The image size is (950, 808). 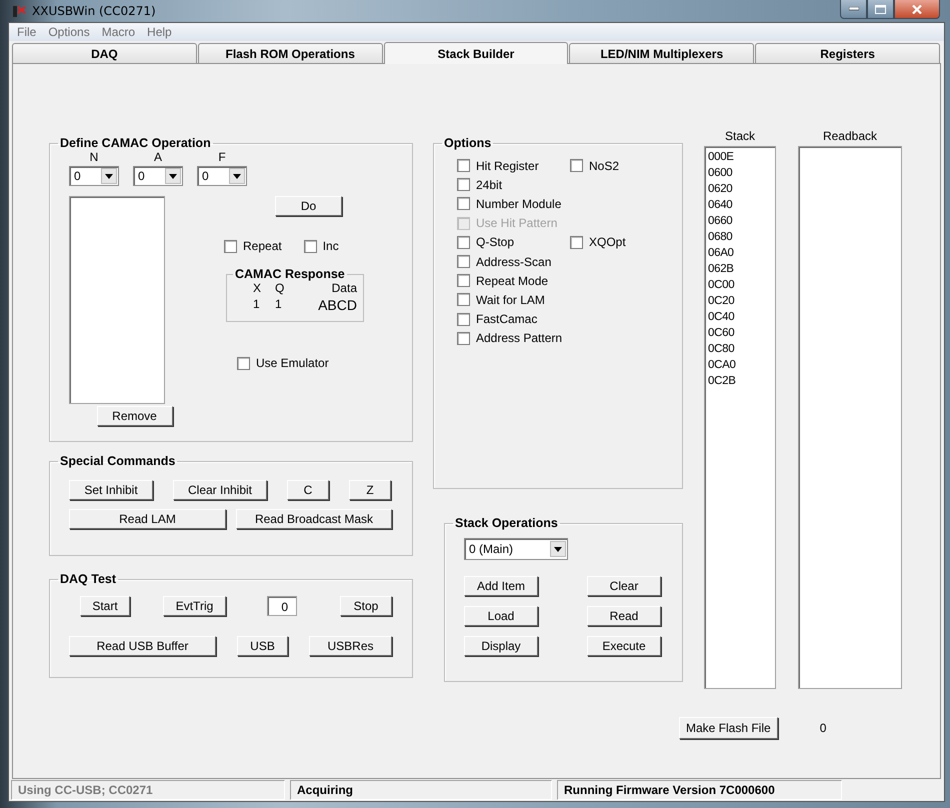 I want to click on caret-icon, so click(x=173, y=176).